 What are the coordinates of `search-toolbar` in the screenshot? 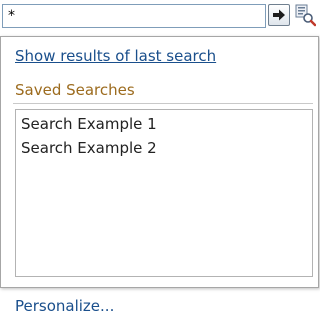 It's located at (160, 18).